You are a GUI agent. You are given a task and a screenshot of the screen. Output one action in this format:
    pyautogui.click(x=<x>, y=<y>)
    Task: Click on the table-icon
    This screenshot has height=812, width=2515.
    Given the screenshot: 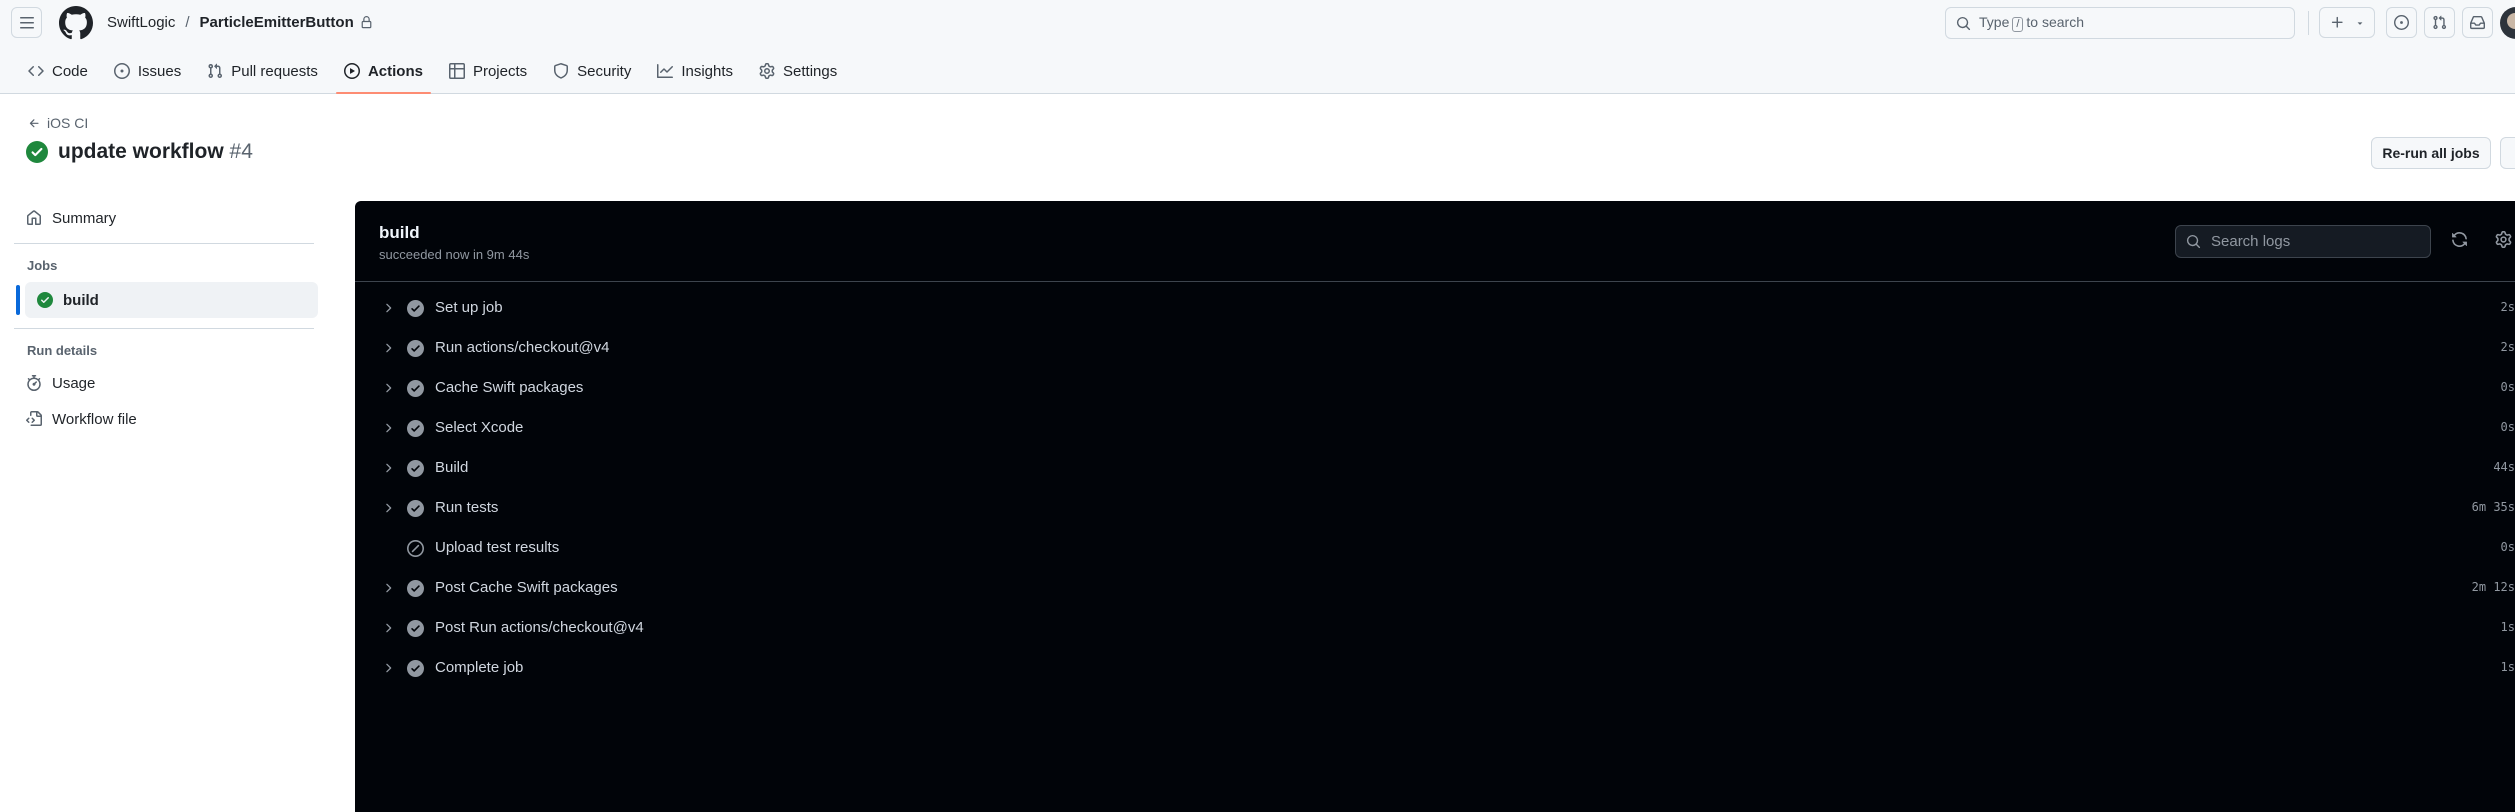 What is the action you would take?
    pyautogui.click(x=456, y=71)
    